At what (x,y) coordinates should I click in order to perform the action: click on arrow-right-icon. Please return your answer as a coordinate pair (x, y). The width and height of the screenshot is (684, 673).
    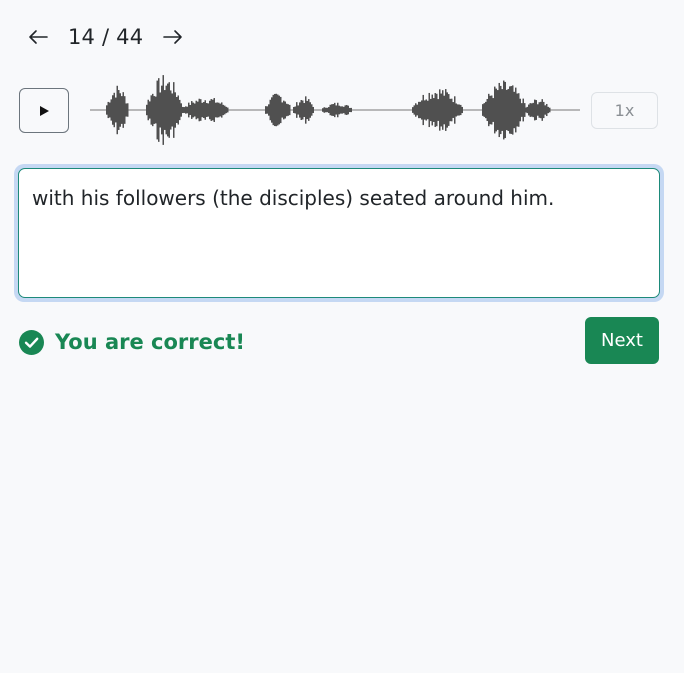
    Looking at the image, I should click on (173, 37).